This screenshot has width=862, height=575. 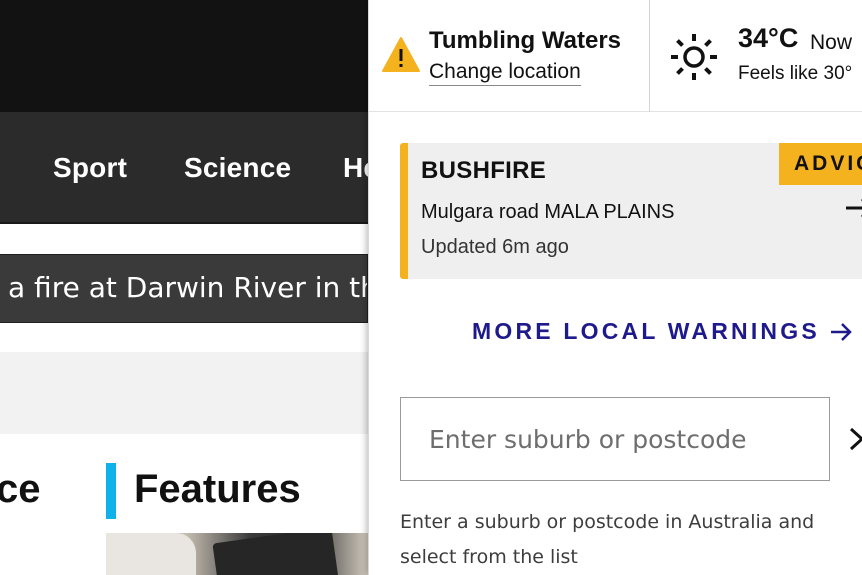 What do you see at coordinates (505, 73) in the screenshot?
I see `change-location-link: Change location` at bounding box center [505, 73].